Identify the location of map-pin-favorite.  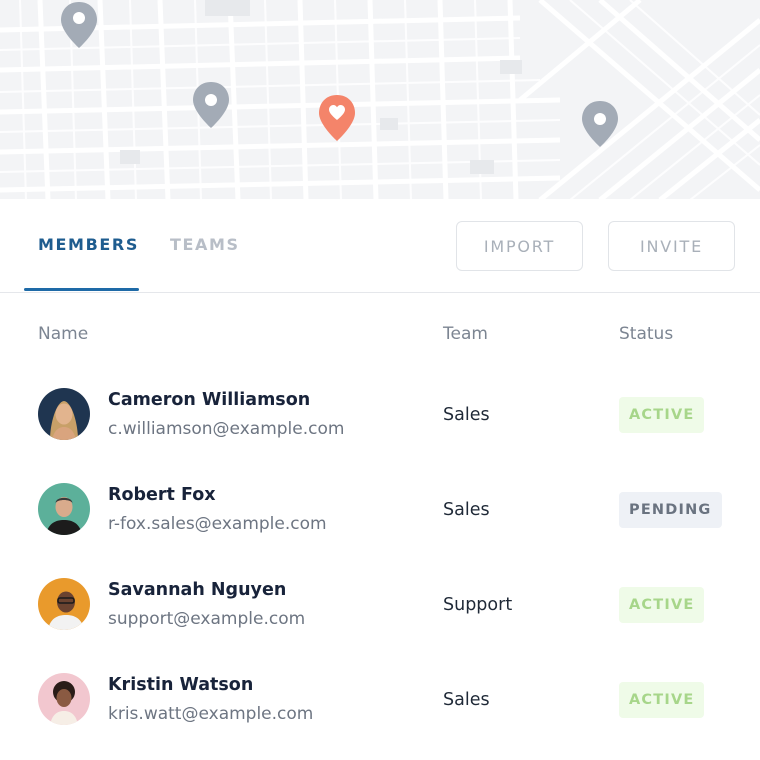
(337, 119).